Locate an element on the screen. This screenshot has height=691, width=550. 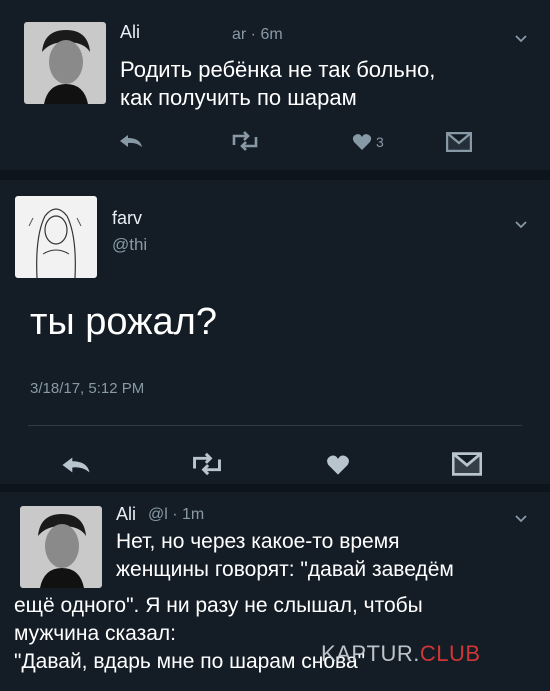
tweet-text: ты рожал? is located at coordinates (123, 322).